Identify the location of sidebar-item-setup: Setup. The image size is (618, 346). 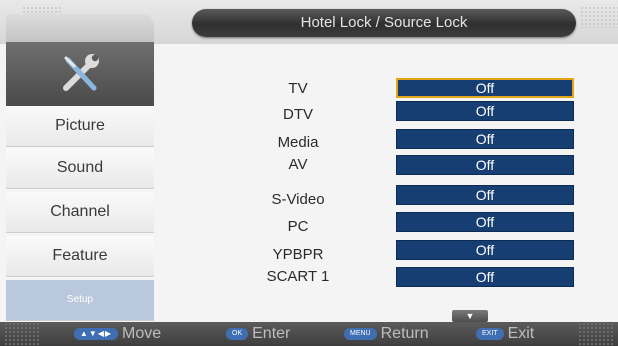
(80, 300).